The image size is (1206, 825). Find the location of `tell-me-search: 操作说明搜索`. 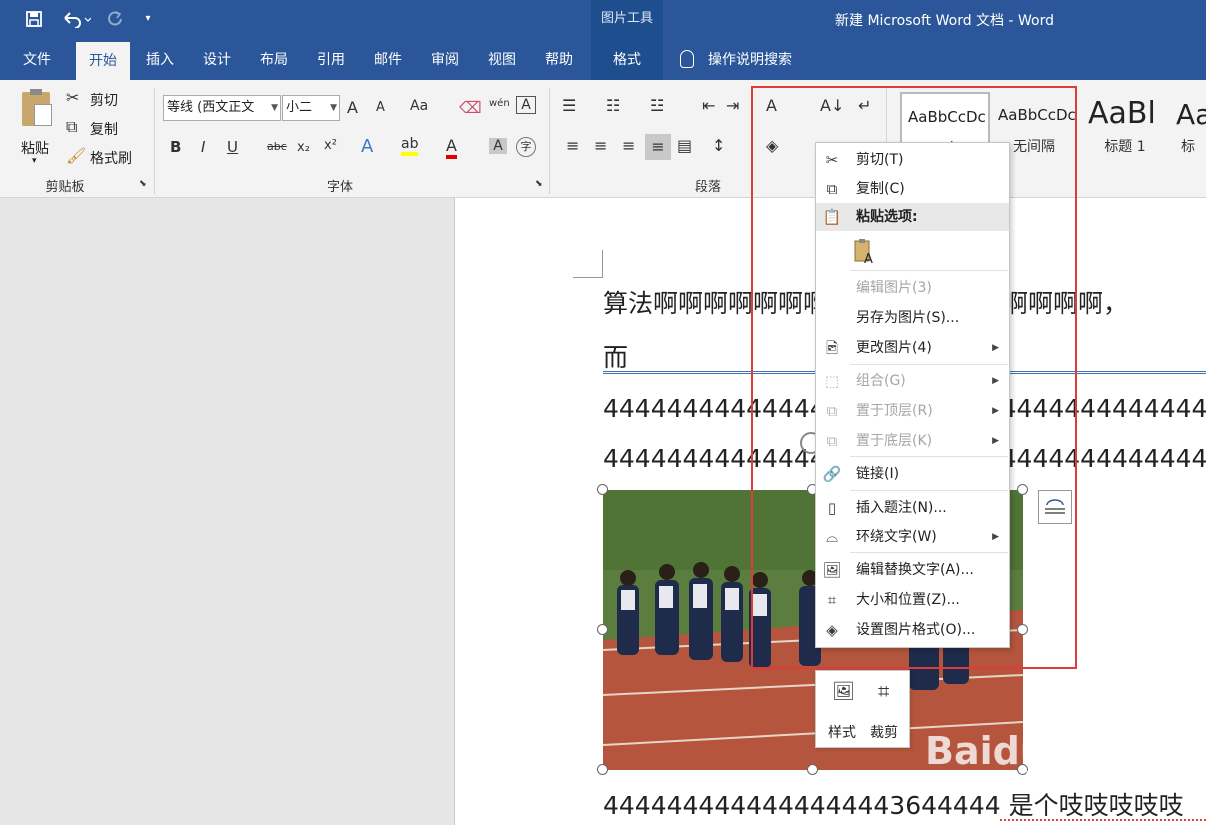

tell-me-search: 操作说明搜索 is located at coordinates (736, 59).